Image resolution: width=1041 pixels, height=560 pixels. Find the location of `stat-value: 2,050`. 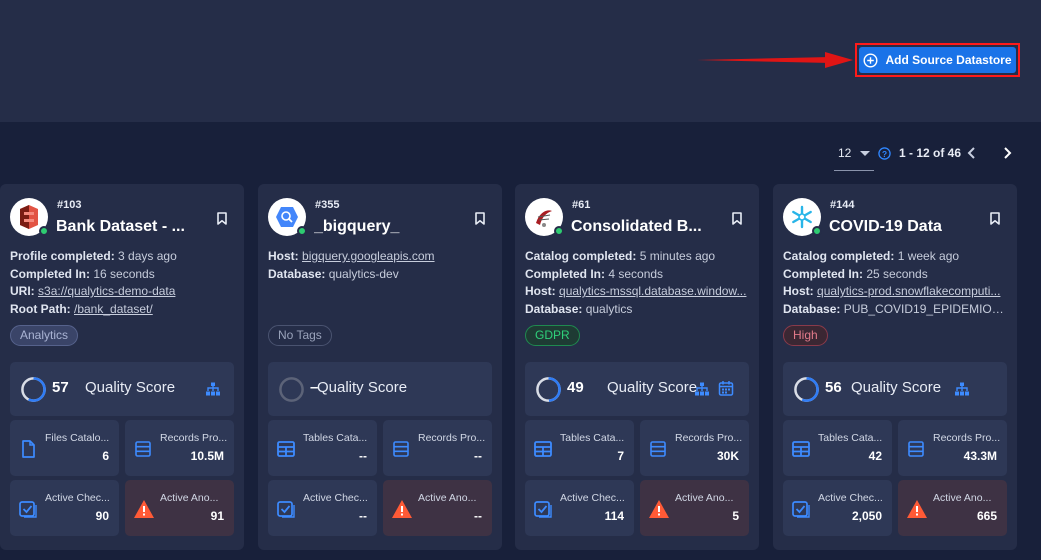

stat-value: 2,050 is located at coordinates (866, 516).